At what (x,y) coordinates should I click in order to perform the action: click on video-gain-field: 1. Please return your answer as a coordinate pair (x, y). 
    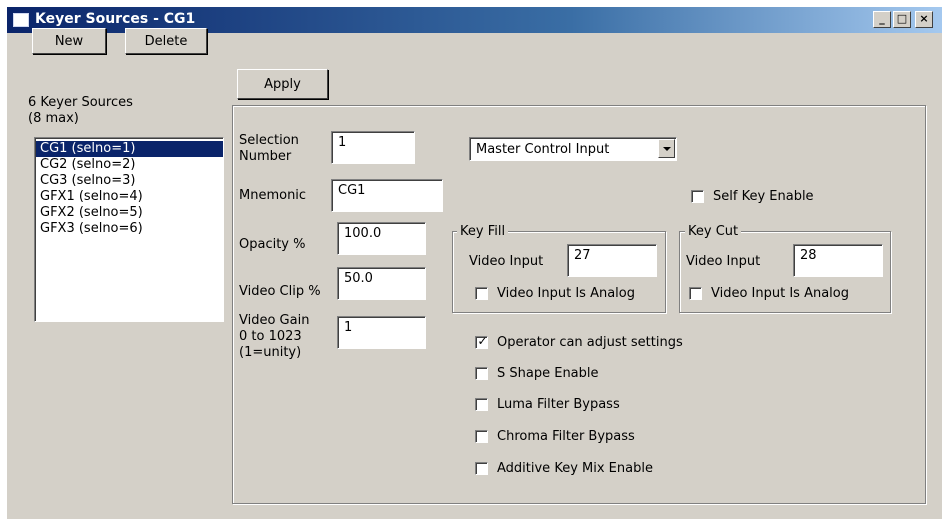
    Looking at the image, I should click on (381, 332).